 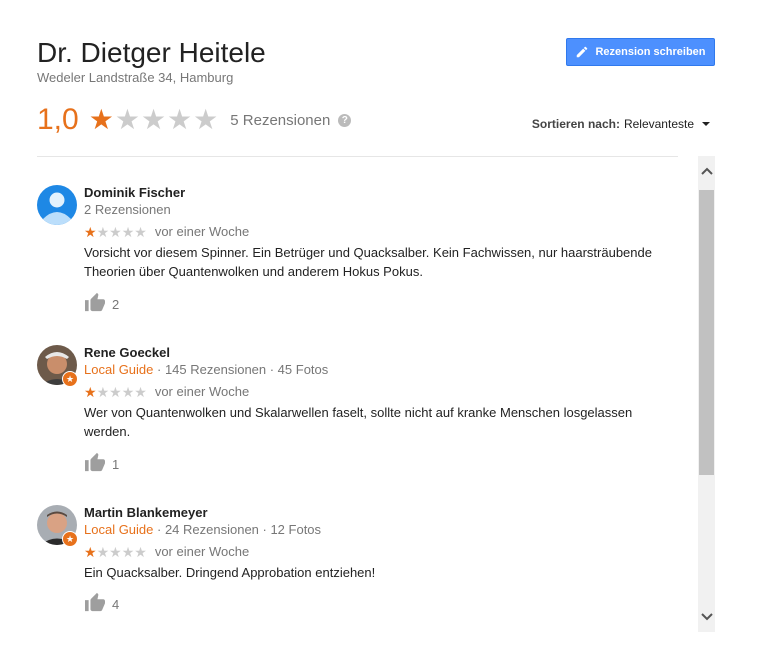 I want to click on like-button: 2, so click(x=101, y=302).